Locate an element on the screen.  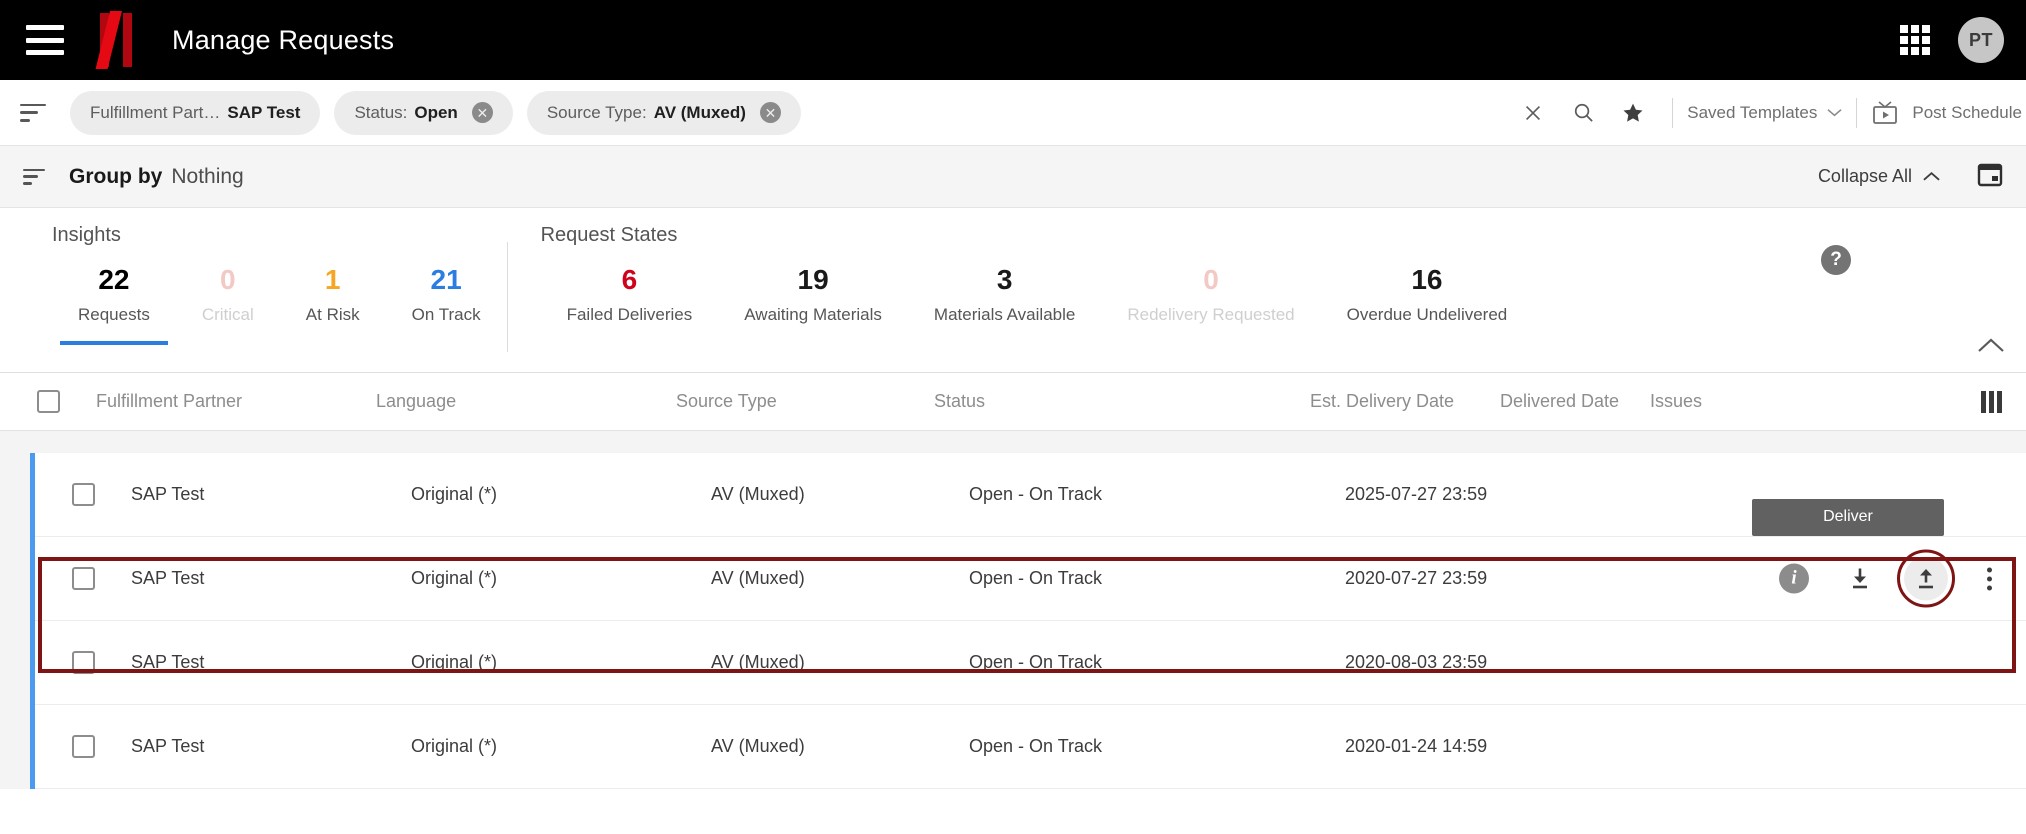
columns-icon is located at coordinates (1991, 401).